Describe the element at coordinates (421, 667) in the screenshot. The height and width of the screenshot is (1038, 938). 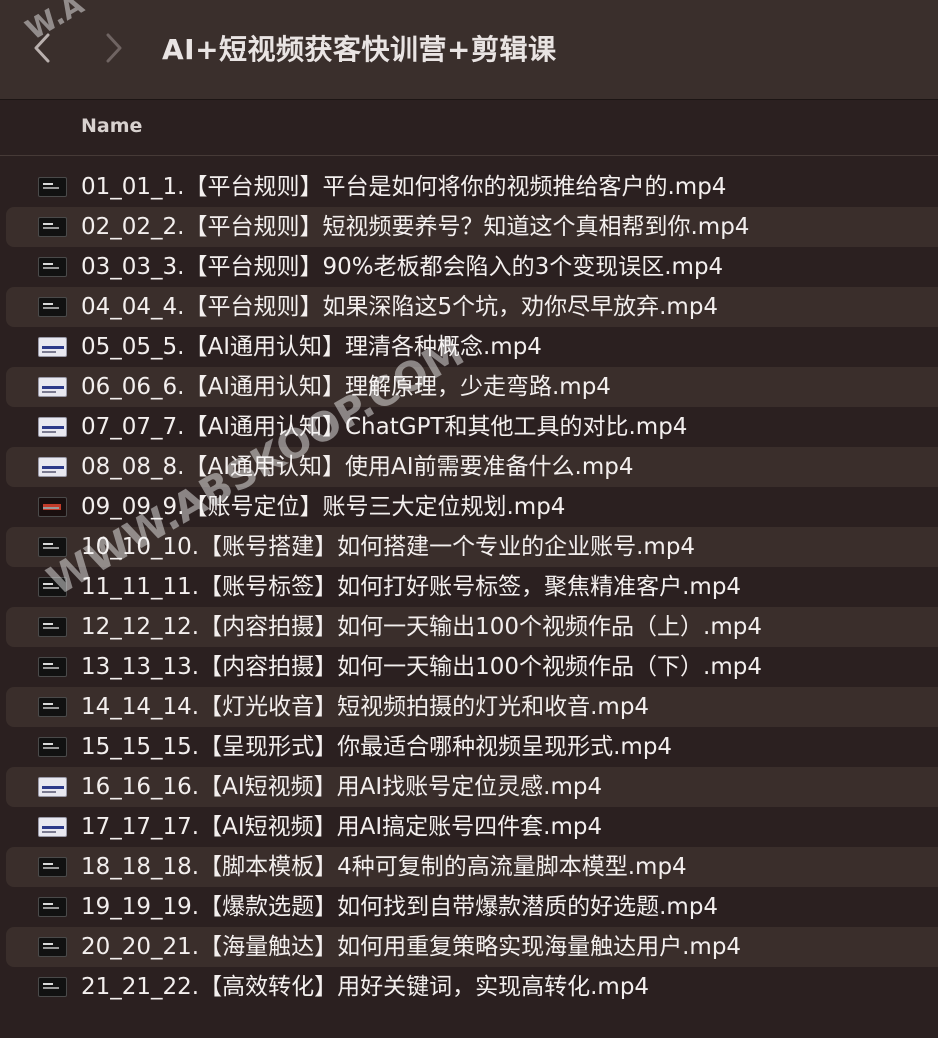
I see `file-name: 13_13_13.【内容拍摄】如何一天输出100个视频作品（下）.mp4` at that location.